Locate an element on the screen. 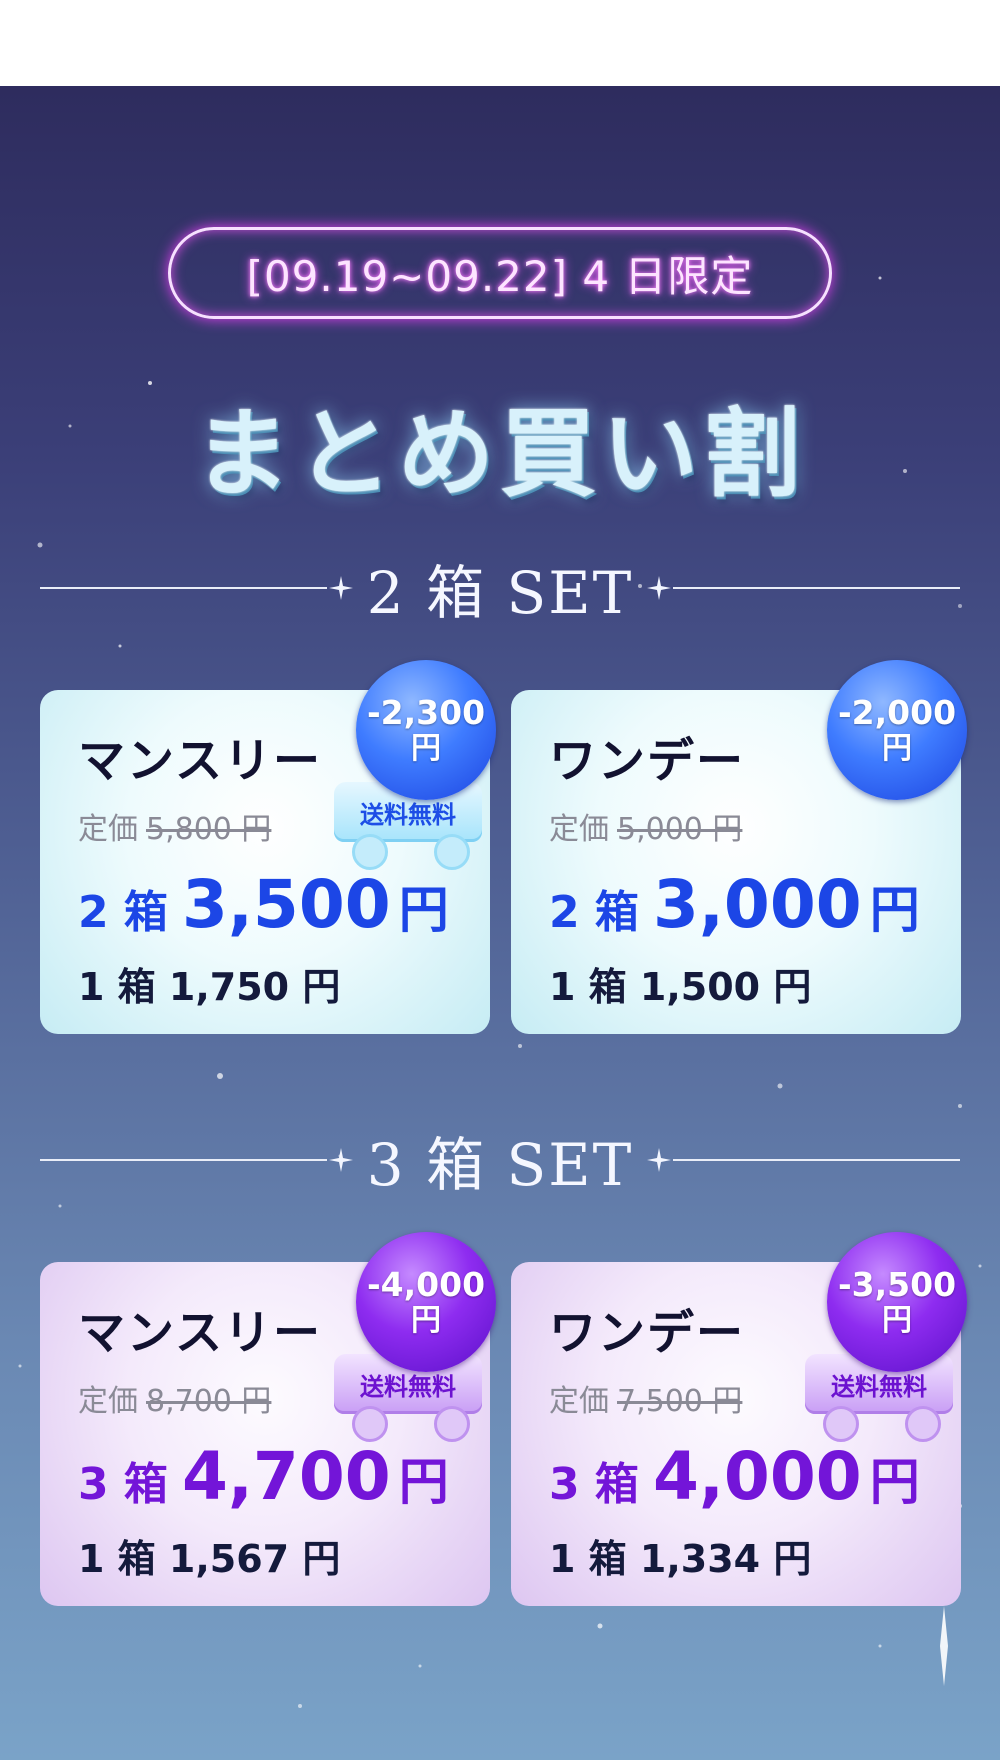  unit-price: 1 箱 1,750 円 is located at coordinates (209, 987).